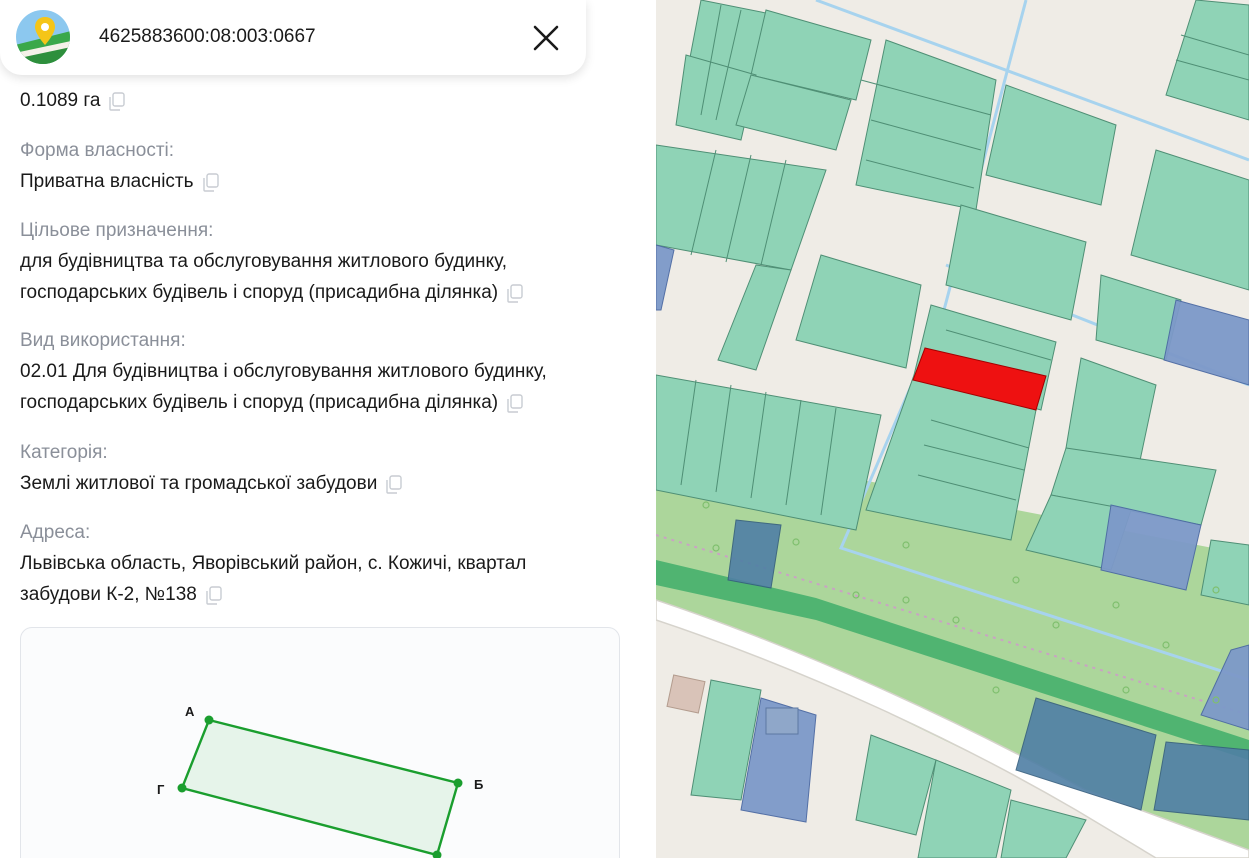 Image resolution: width=1249 pixels, height=858 pixels. What do you see at coordinates (64, 452) in the screenshot?
I see `category-label: Категорія:` at bounding box center [64, 452].